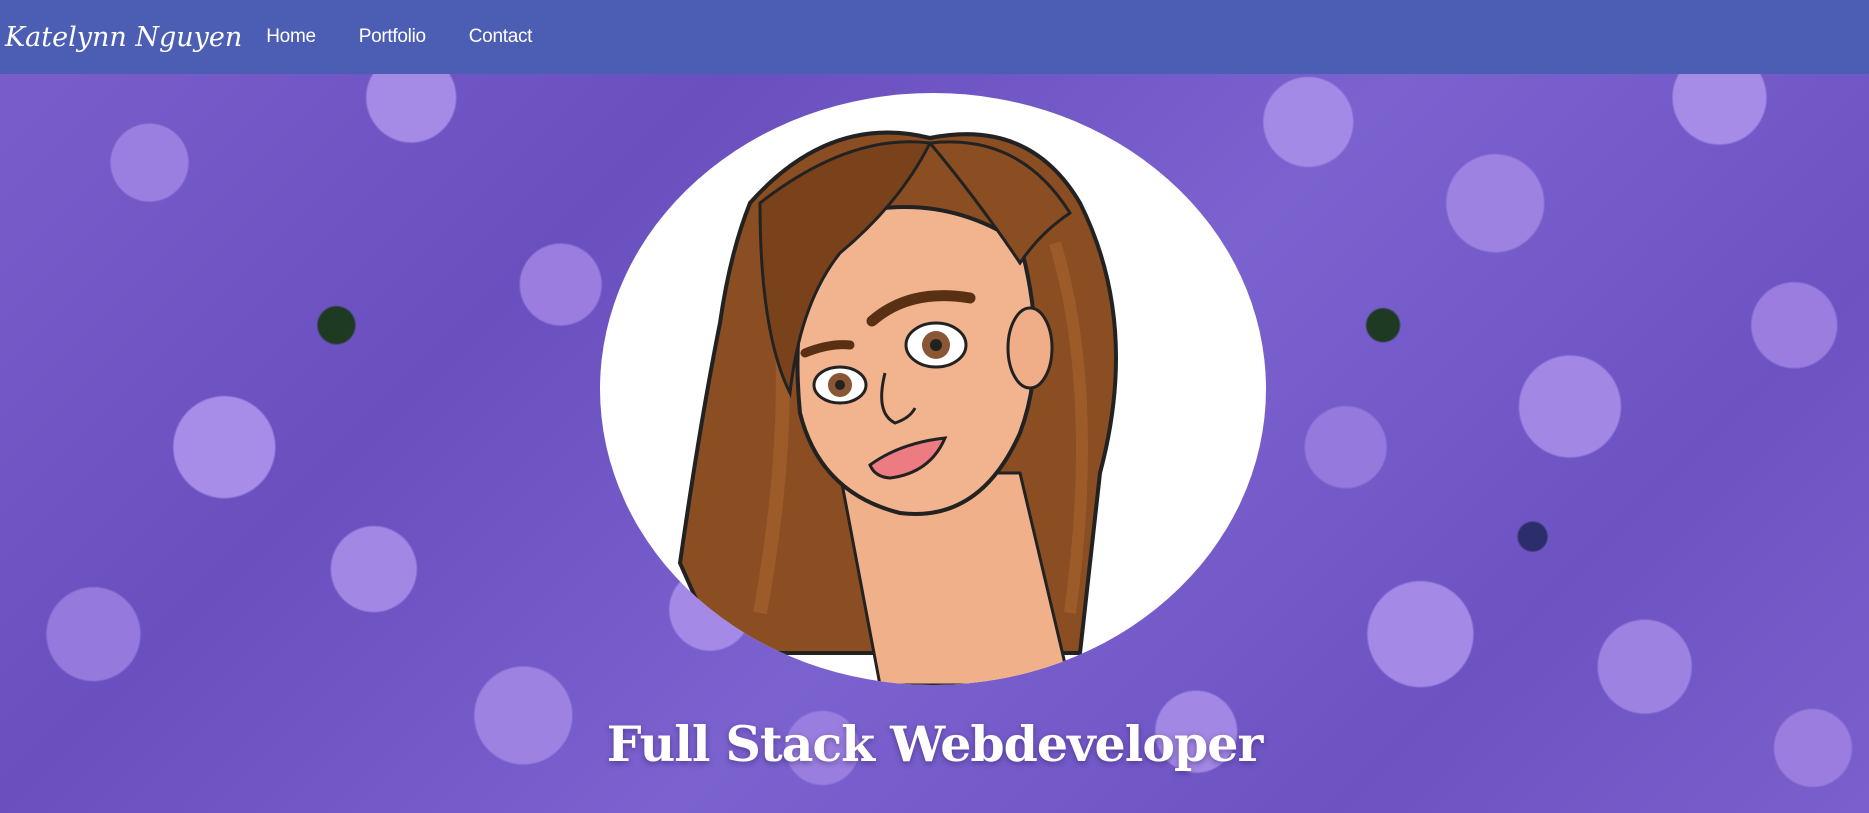 Image resolution: width=1869 pixels, height=813 pixels. What do you see at coordinates (392, 37) in the screenshot?
I see `nav-link-portfolio: Portfolio` at bounding box center [392, 37].